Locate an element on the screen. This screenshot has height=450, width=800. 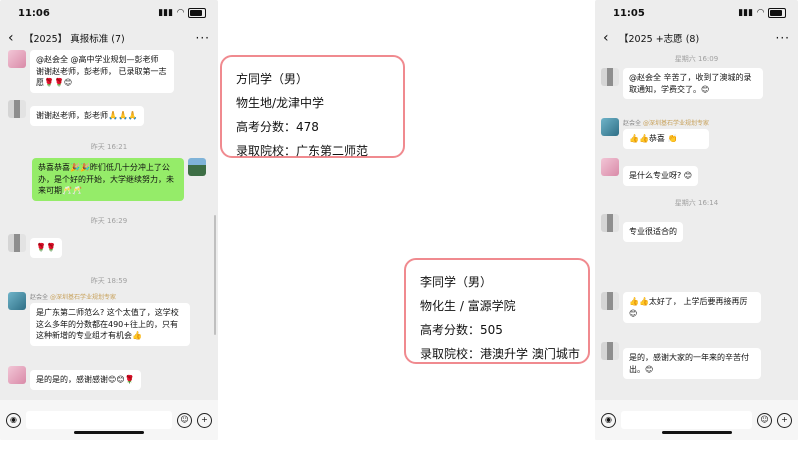
chat-header: ‹ 【2025】 真报标准 (7) ··· is located at coordinates (109, 38).